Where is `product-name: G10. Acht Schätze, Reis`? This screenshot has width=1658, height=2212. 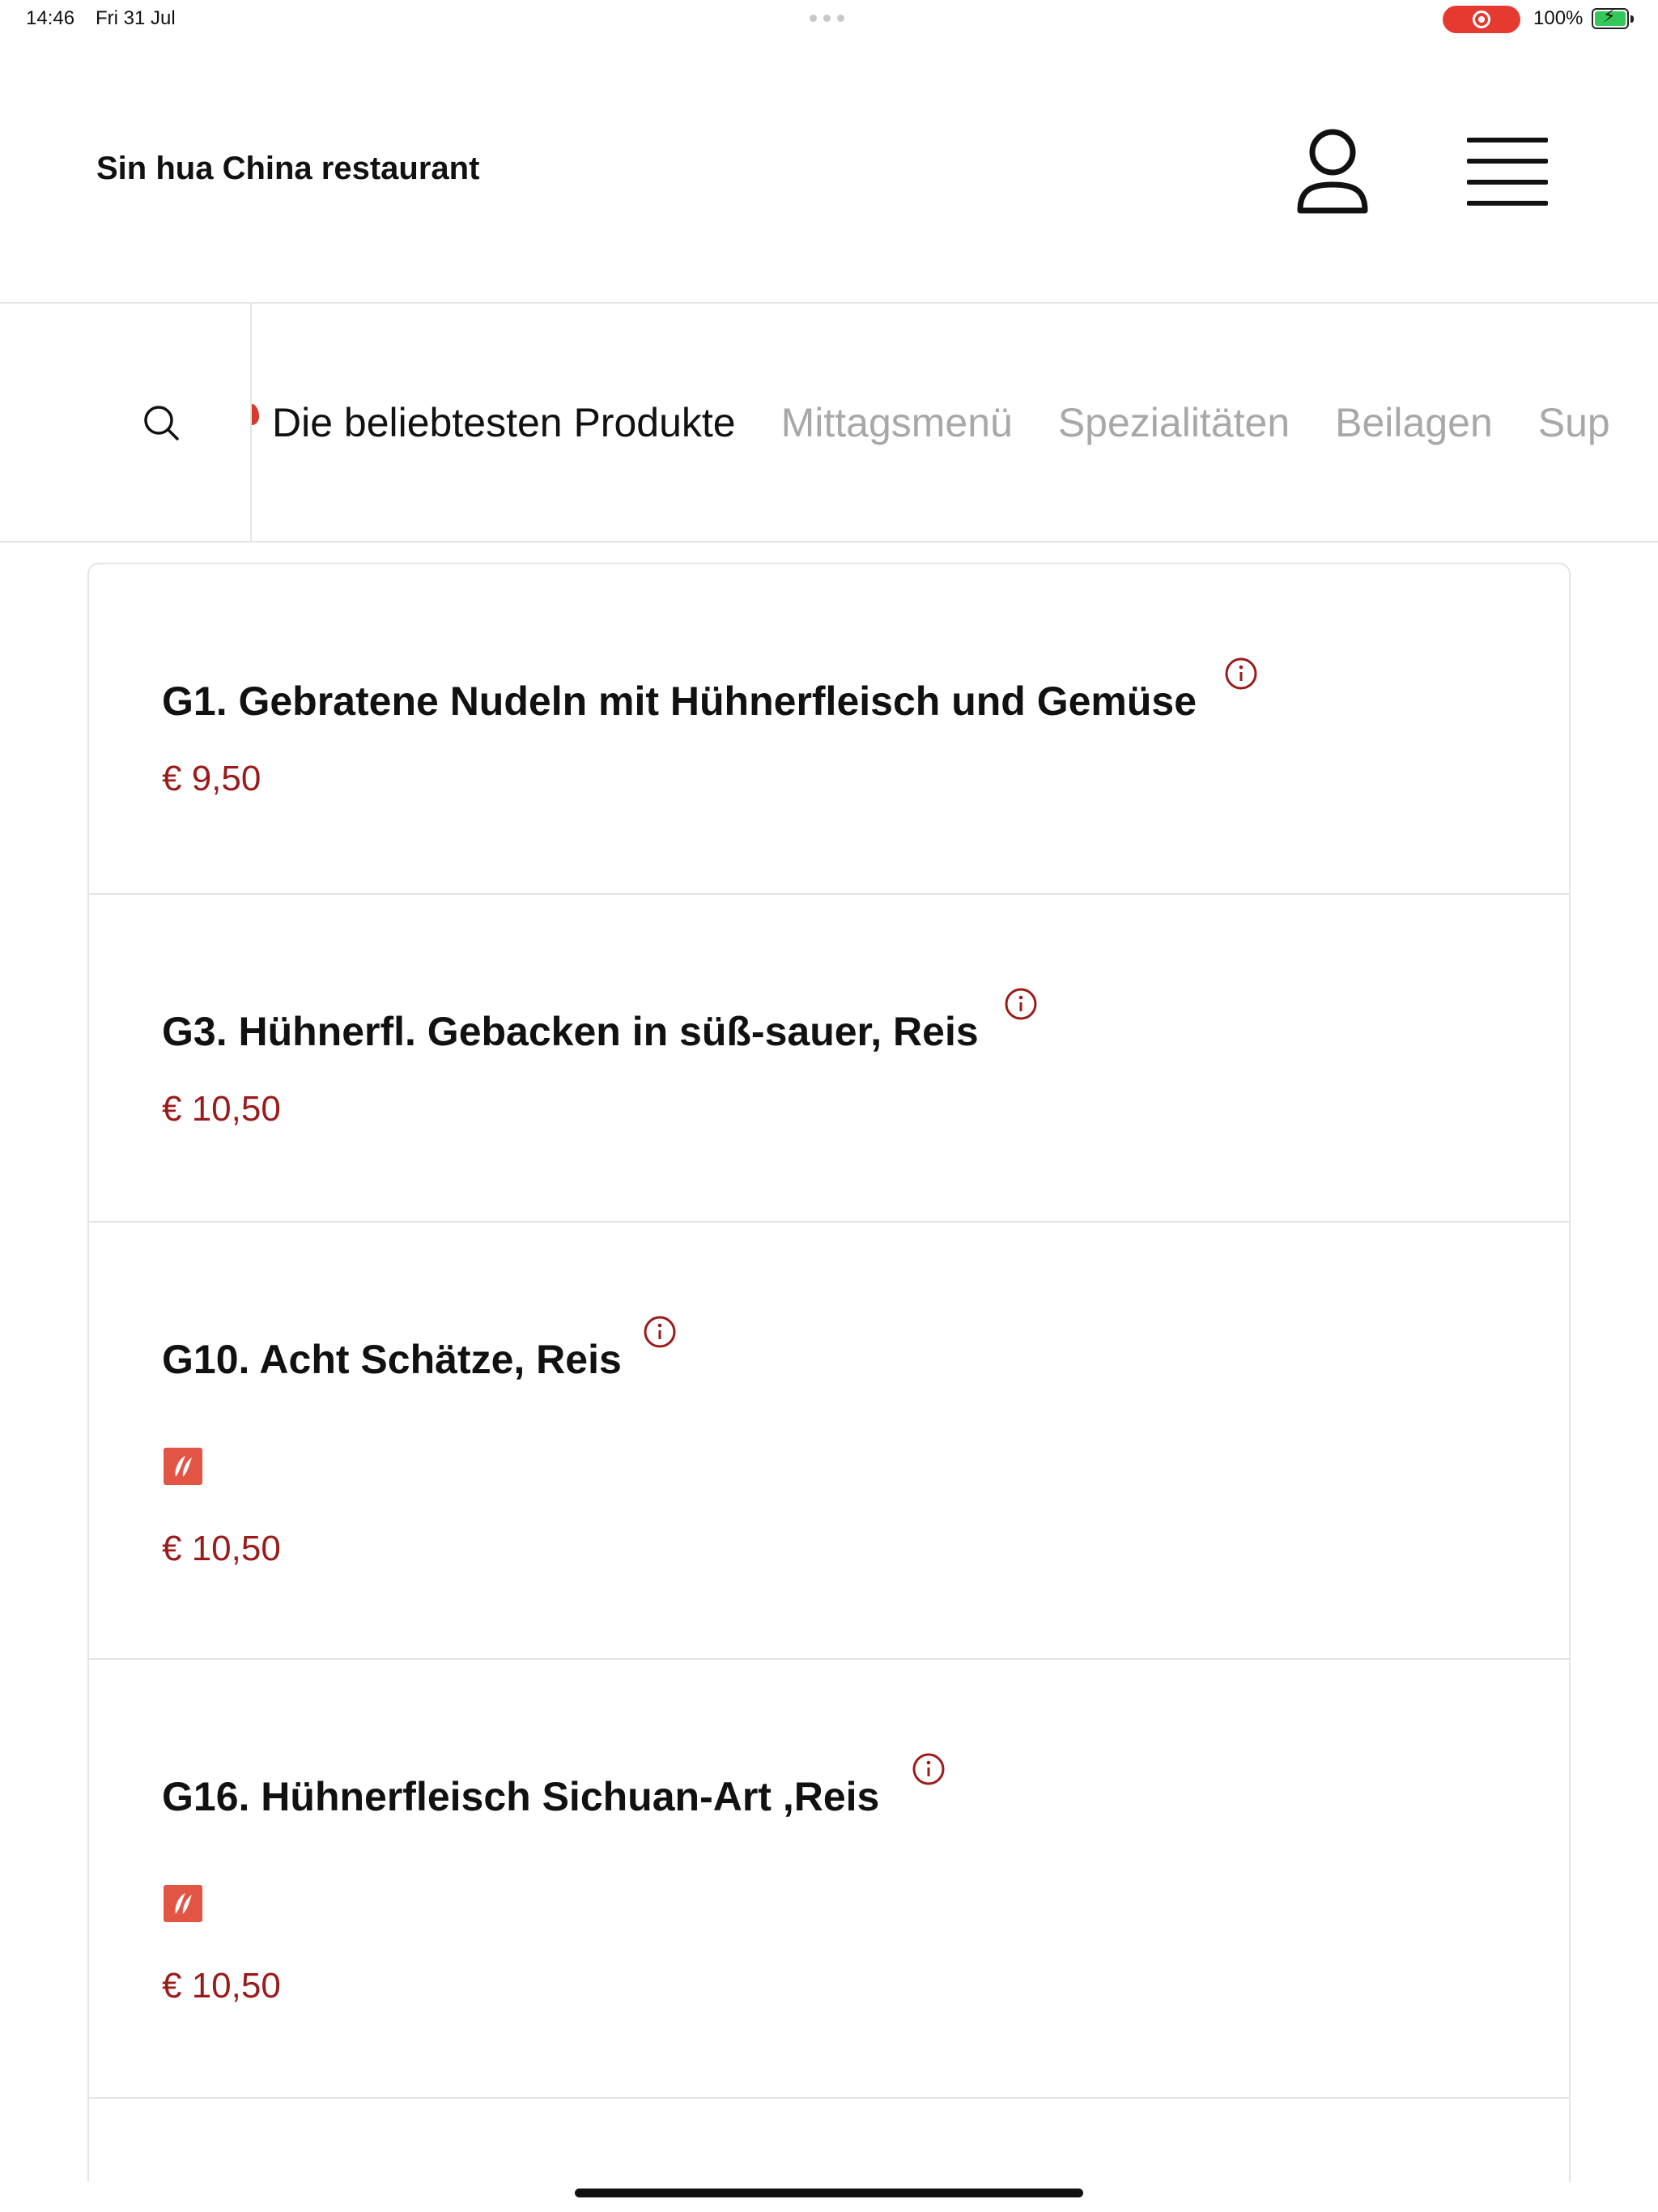
product-name: G10. Acht Schätze, Reis is located at coordinates (392, 1360).